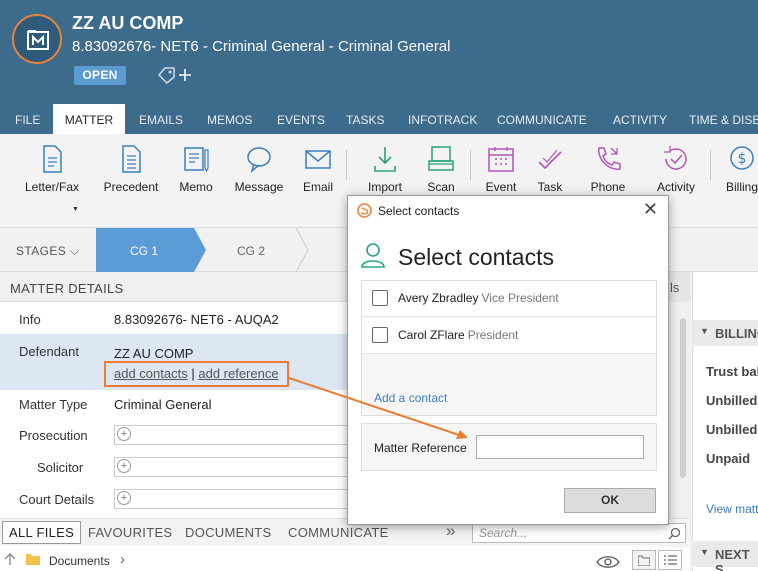 Image resolution: width=758 pixels, height=571 pixels. I want to click on email-button: Email, so click(318, 176).